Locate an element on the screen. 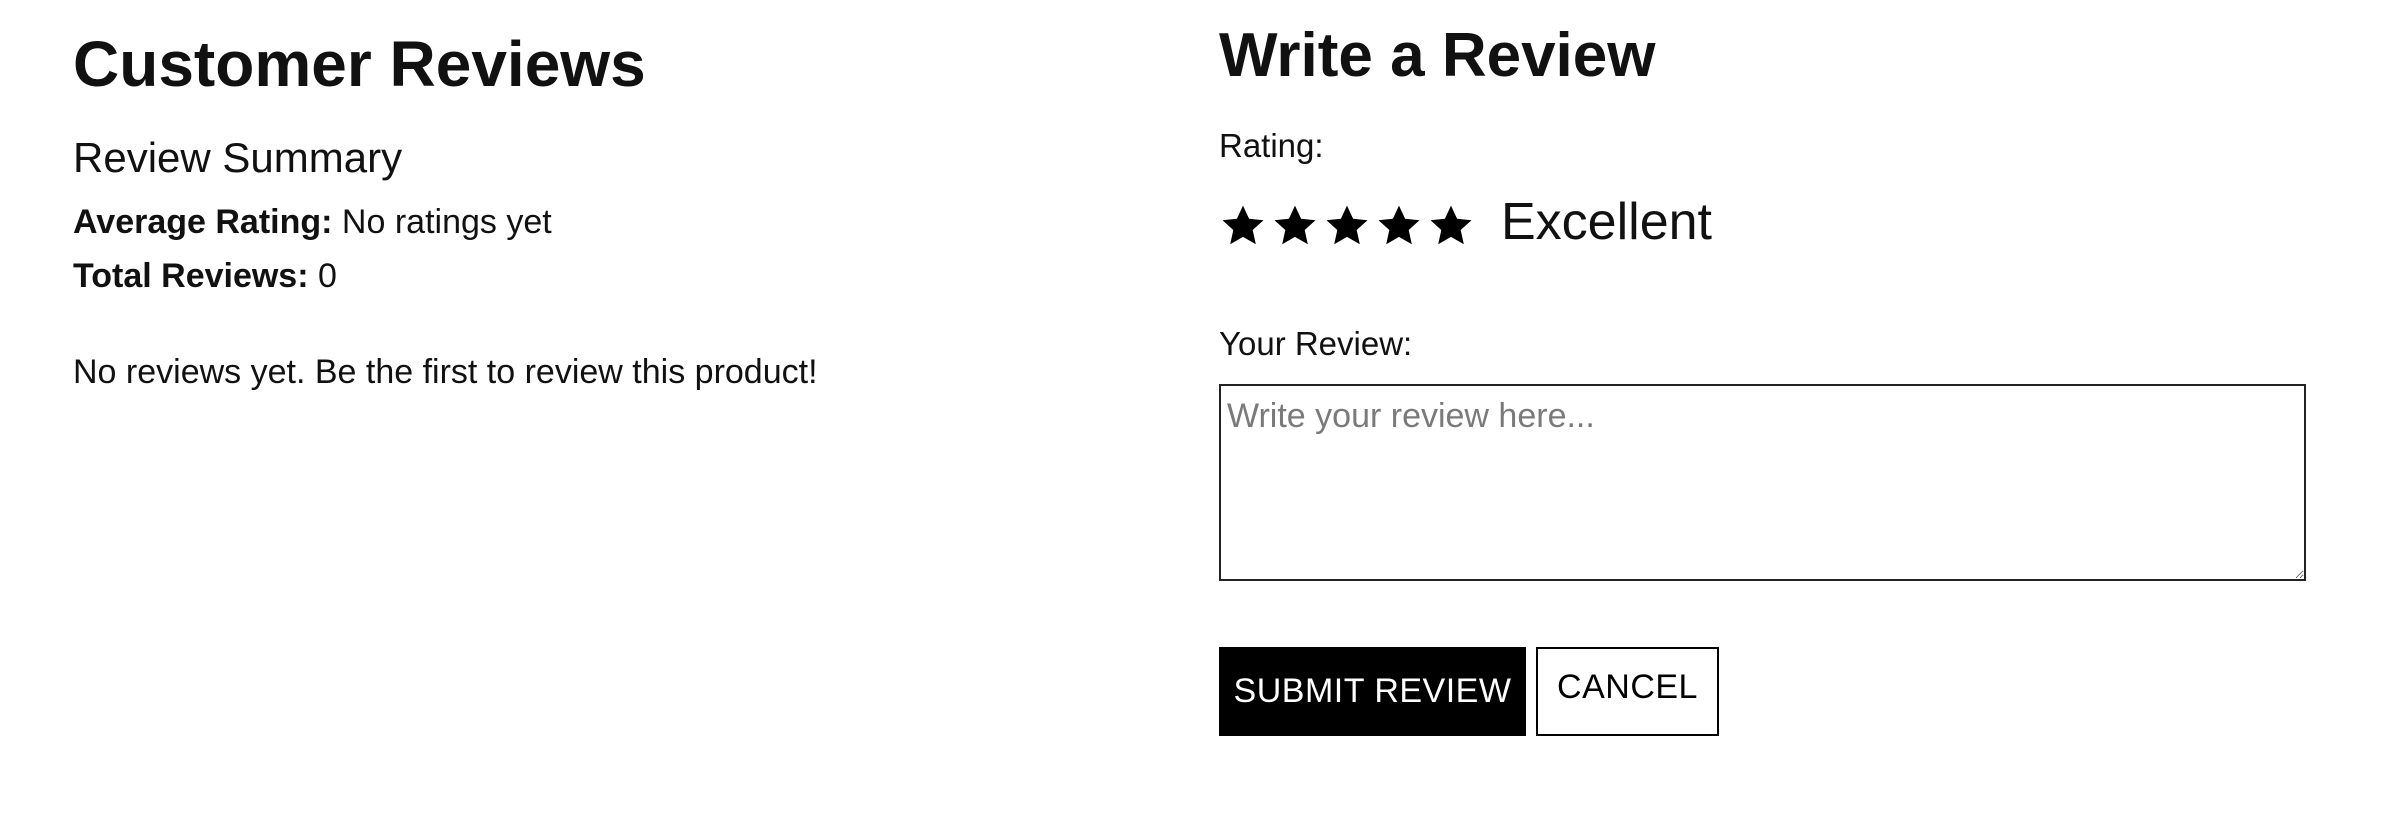 This screenshot has width=2400, height=824. review-textarea is located at coordinates (1762, 482).